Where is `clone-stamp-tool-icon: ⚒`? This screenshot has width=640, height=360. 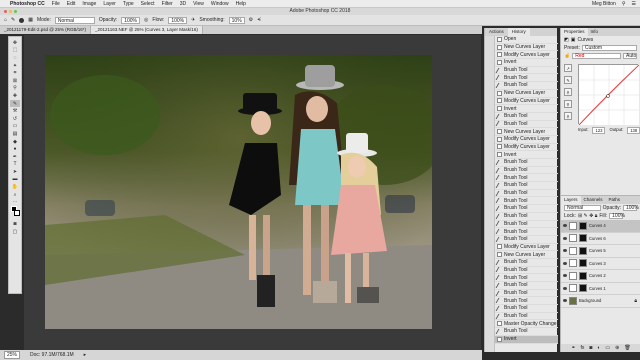 clone-stamp-tool-icon: ⚒ is located at coordinates (15, 111).